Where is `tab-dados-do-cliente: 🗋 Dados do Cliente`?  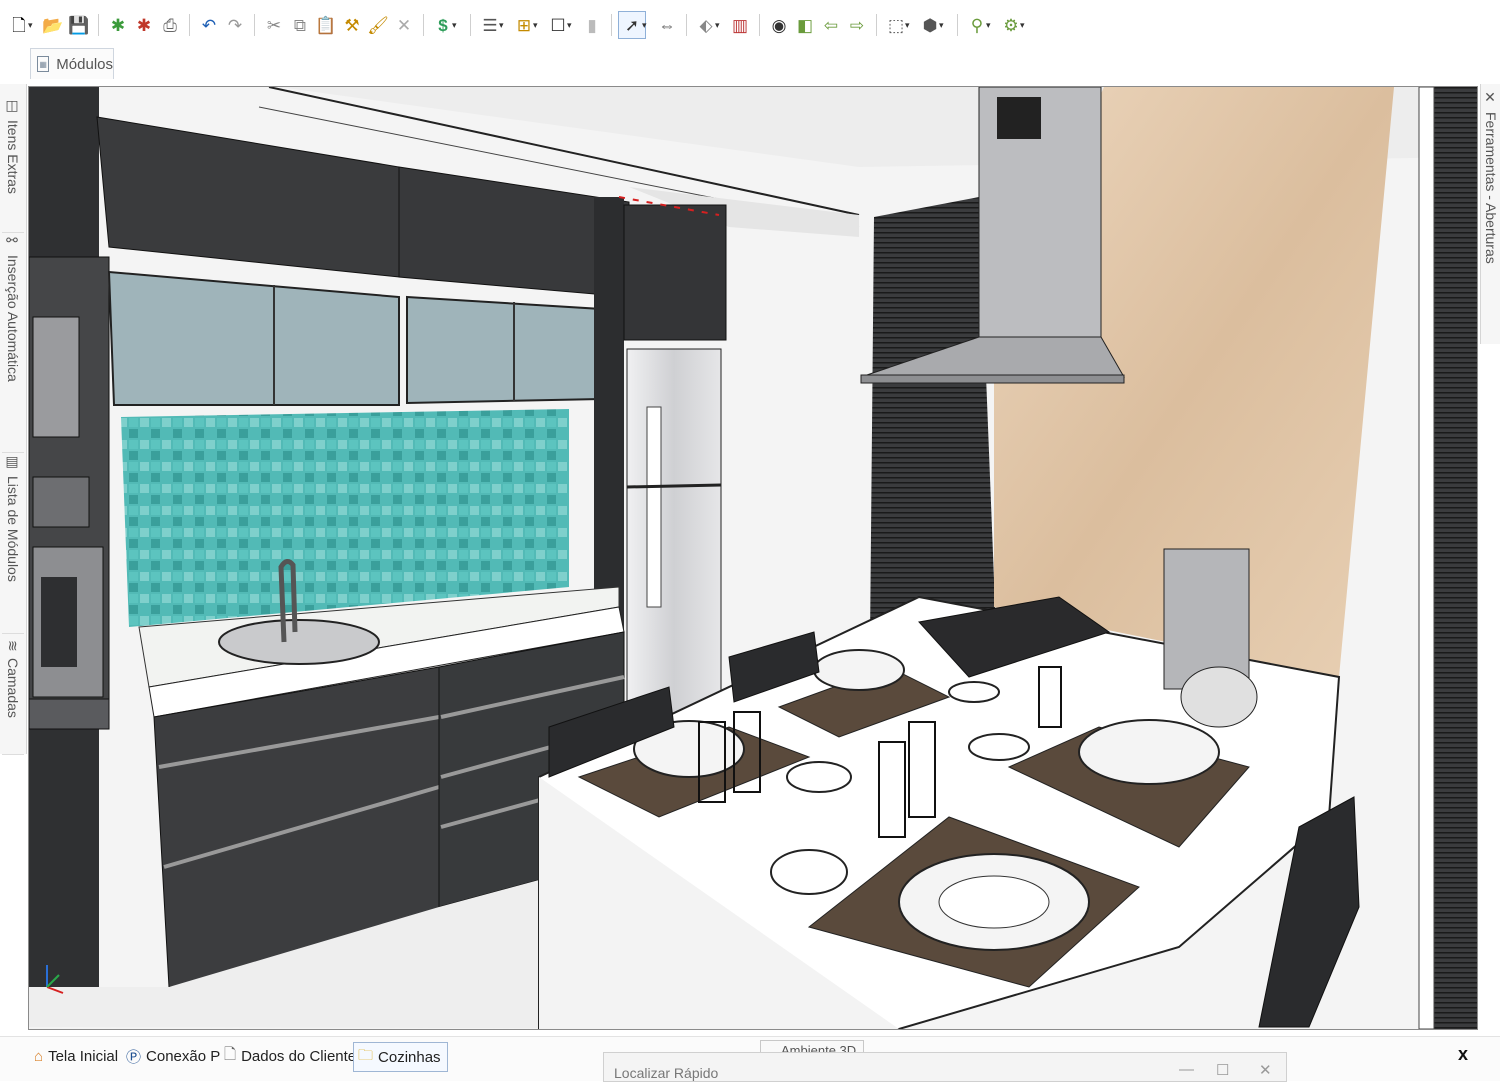
tab-dados-do-cliente: 🗋 Dados do Cliente is located at coordinates (288, 1056).